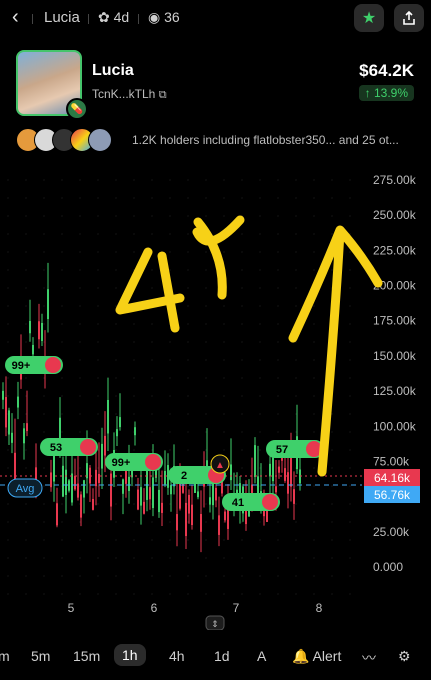  What do you see at coordinates (251, 502) in the screenshot?
I see `trade-bubble: 41` at bounding box center [251, 502].